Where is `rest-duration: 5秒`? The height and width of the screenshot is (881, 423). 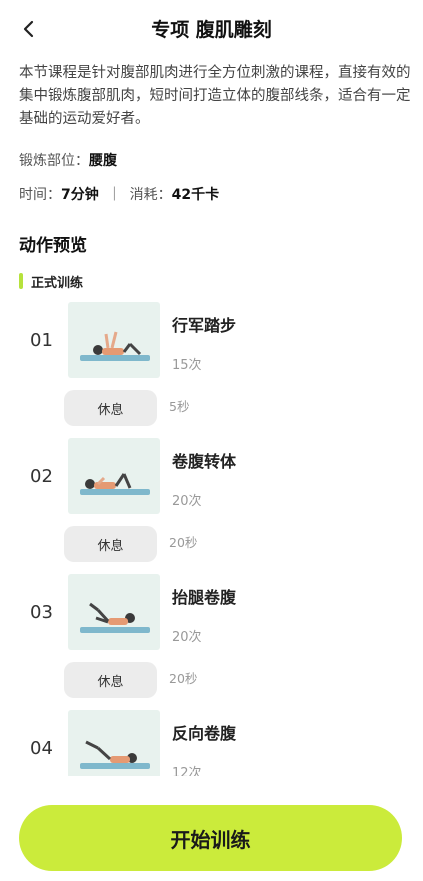 rest-duration: 5秒 is located at coordinates (179, 406).